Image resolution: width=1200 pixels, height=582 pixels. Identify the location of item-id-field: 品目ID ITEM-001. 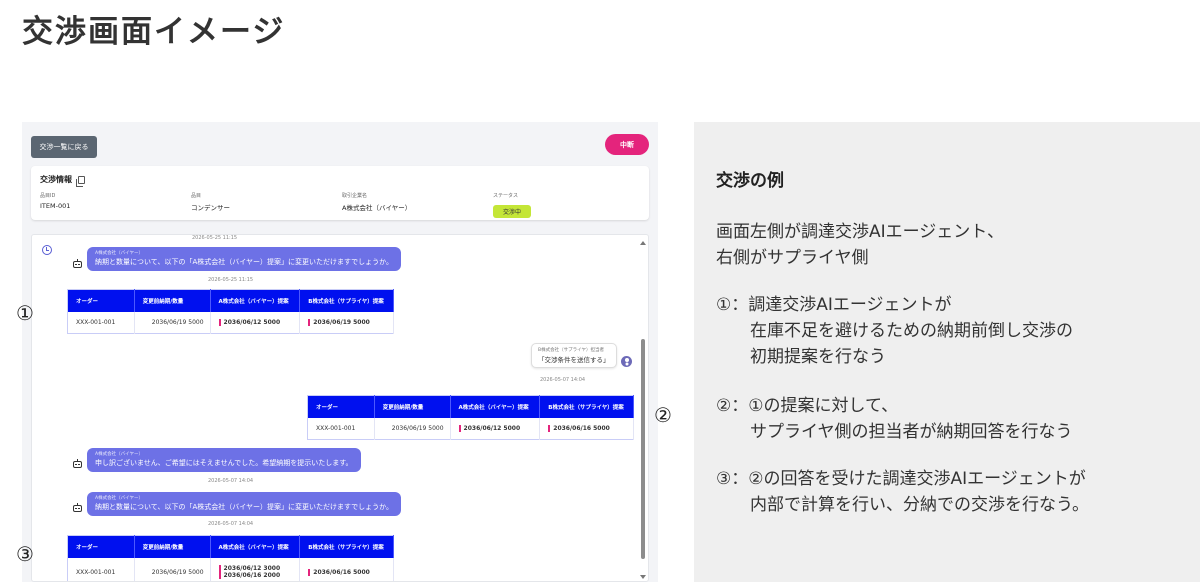
(55, 201).